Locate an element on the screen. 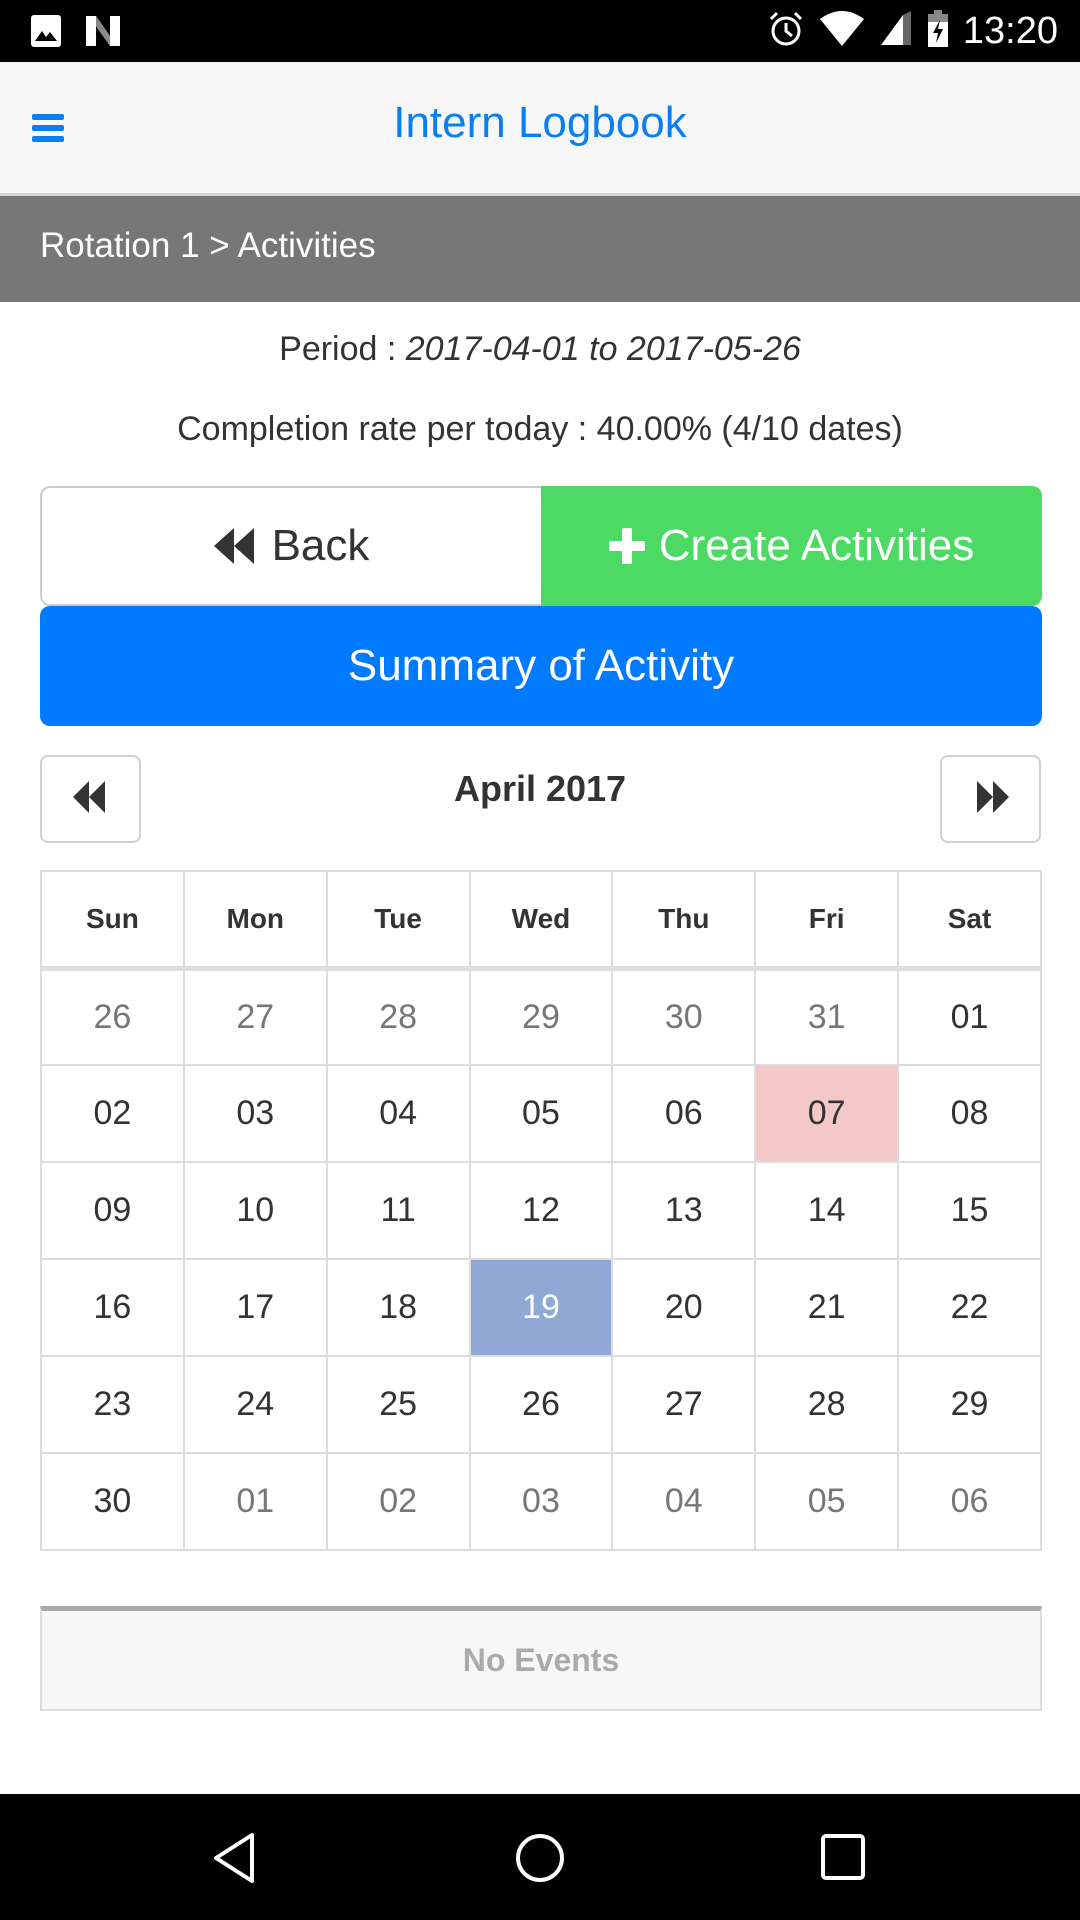  calendar-day: 17 is located at coordinates (255, 1307).